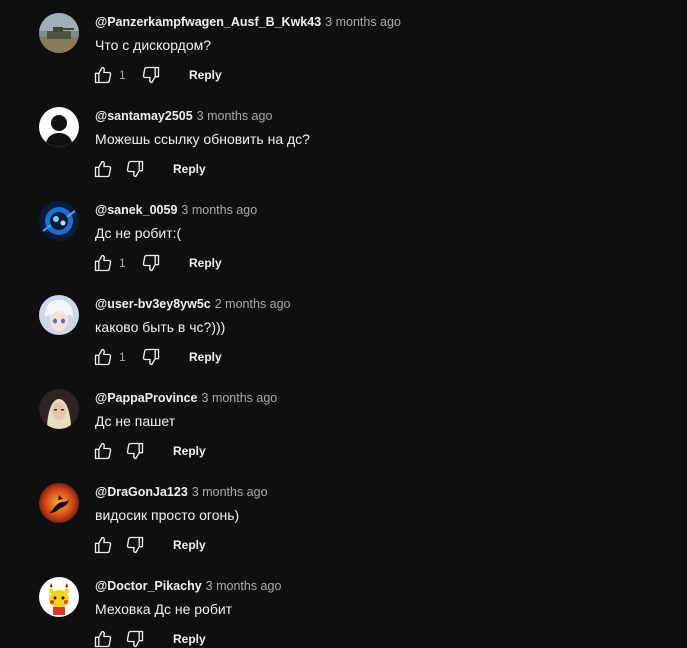 This screenshot has width=687, height=648. Describe the element at coordinates (138, 233) in the screenshot. I see `comment-text: Дс не робит:(` at that location.